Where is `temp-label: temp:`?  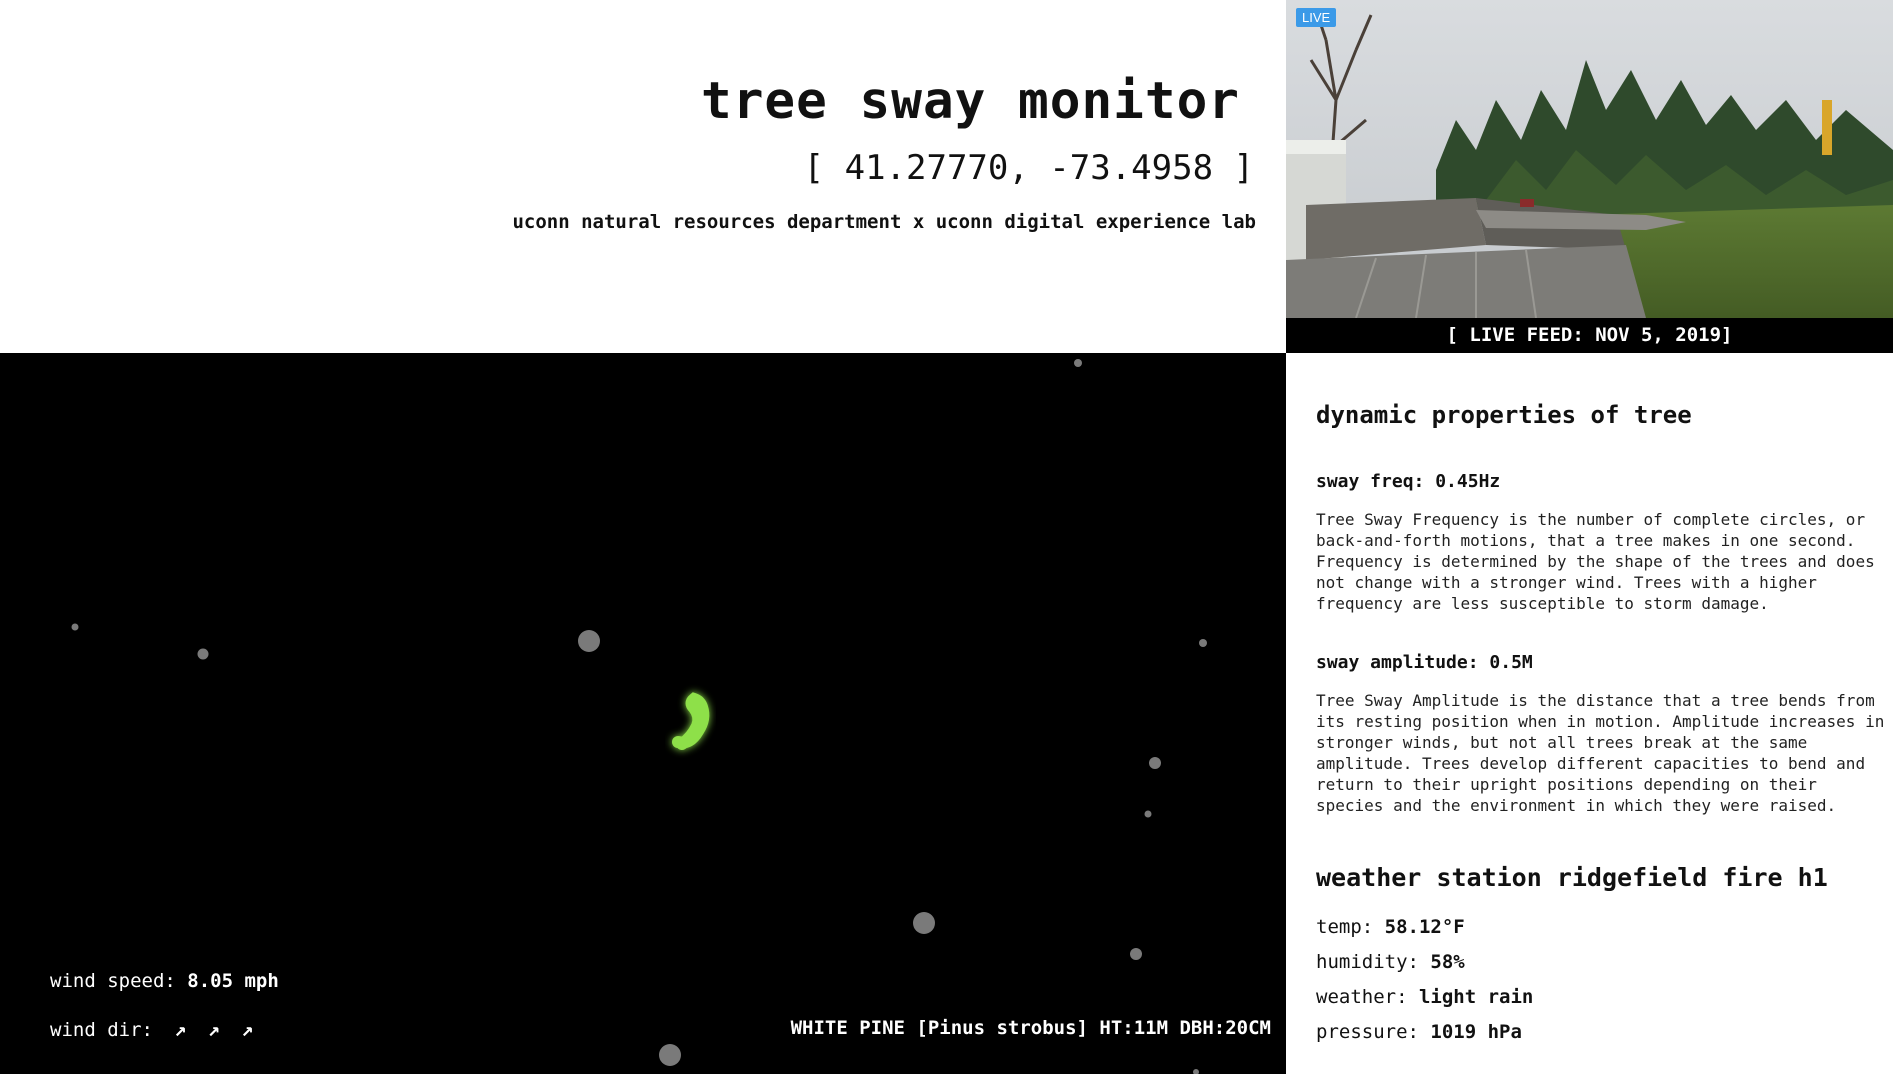 temp-label: temp: is located at coordinates (1345, 927).